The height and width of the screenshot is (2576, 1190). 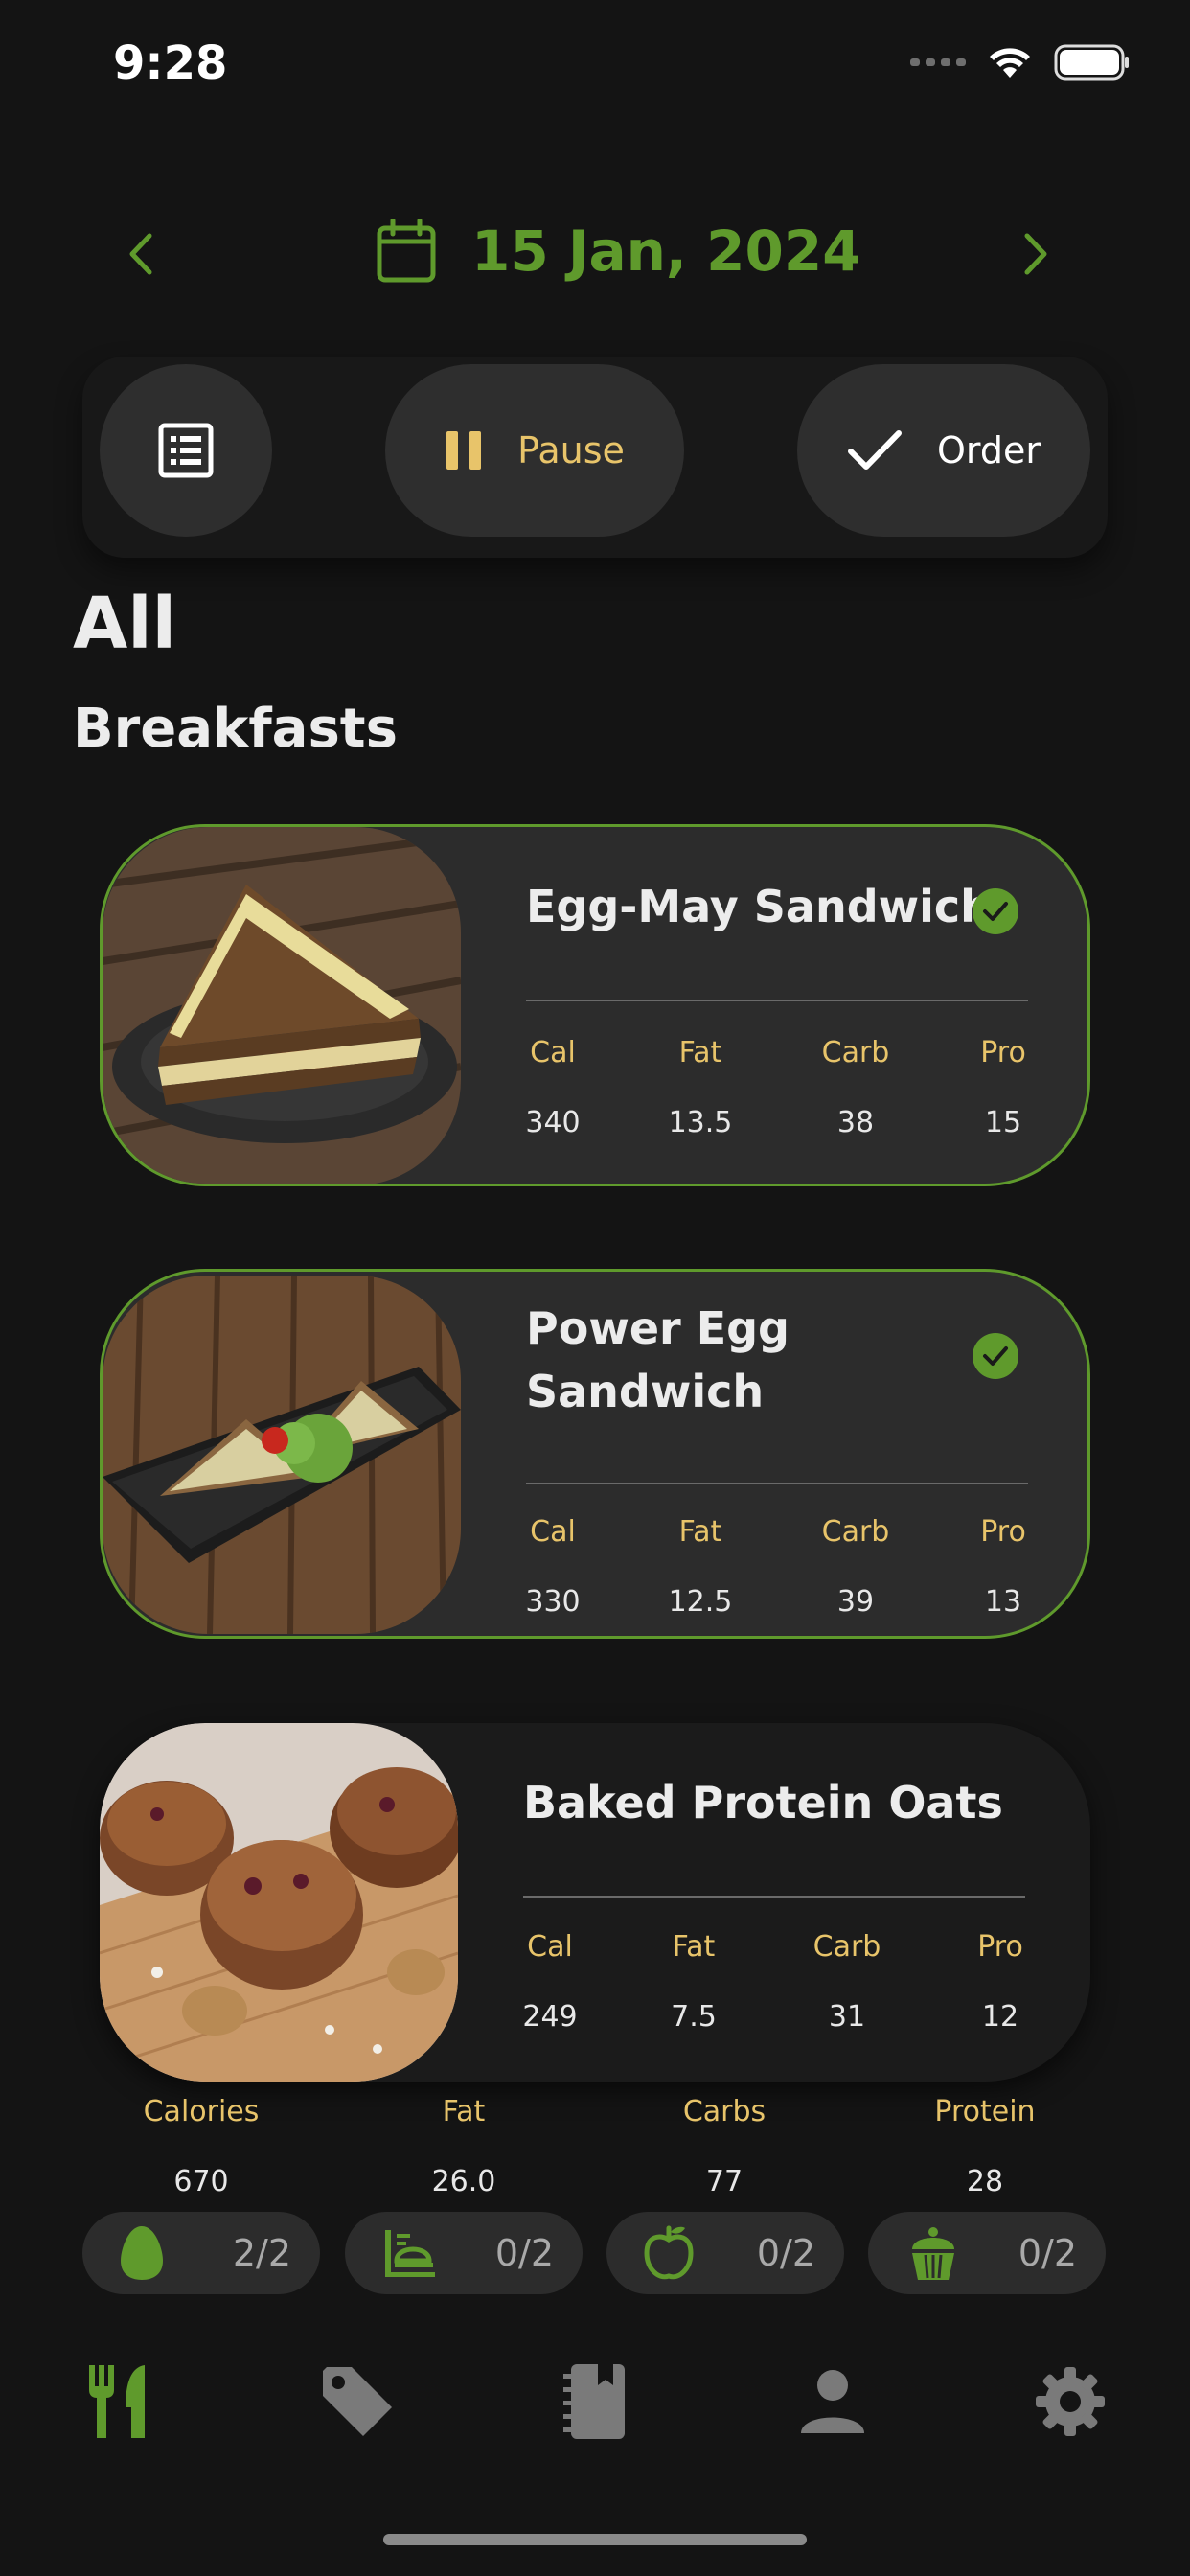 What do you see at coordinates (1003, 1087) in the screenshot?
I see `macro-pro: Pro 15` at bounding box center [1003, 1087].